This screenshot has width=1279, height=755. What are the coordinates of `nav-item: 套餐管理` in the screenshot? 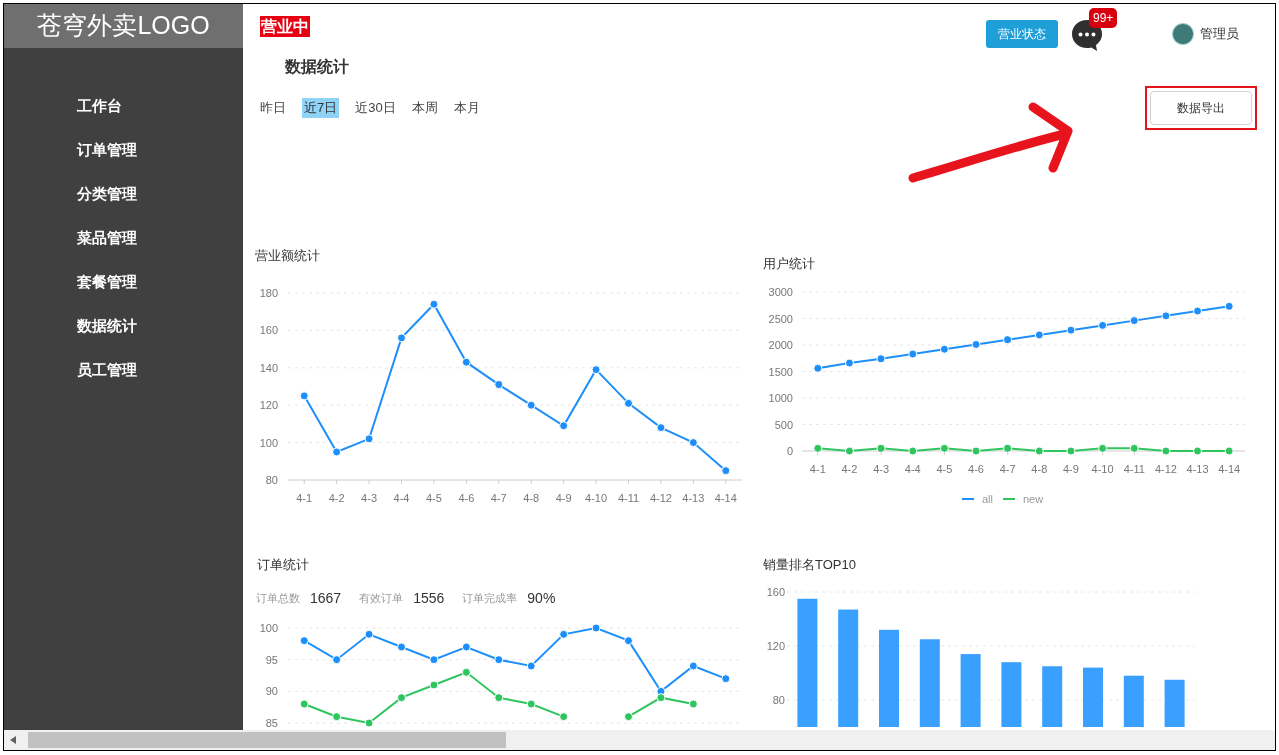 It's located at (123, 282).